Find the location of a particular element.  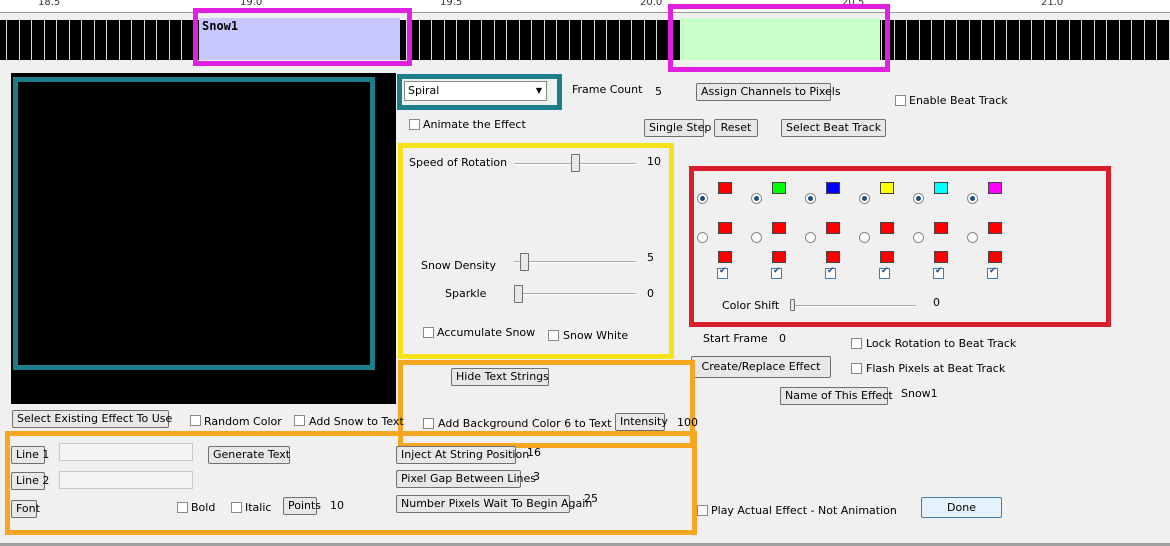

select-existing-effect-button: Select Existing Effect To Use is located at coordinates (92, 419).